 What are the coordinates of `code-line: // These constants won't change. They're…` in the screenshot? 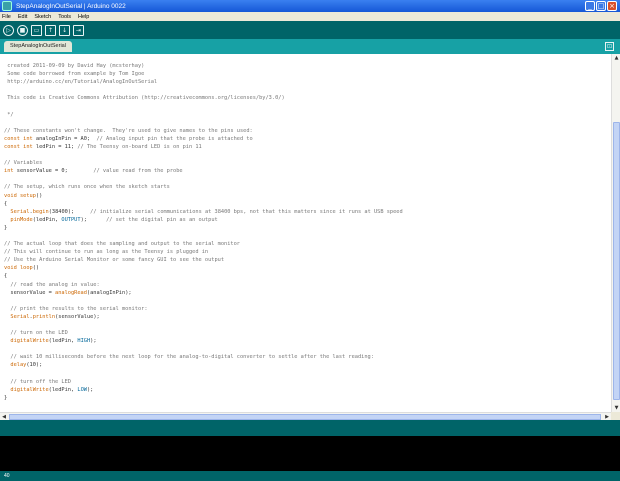 It's located at (203, 131).